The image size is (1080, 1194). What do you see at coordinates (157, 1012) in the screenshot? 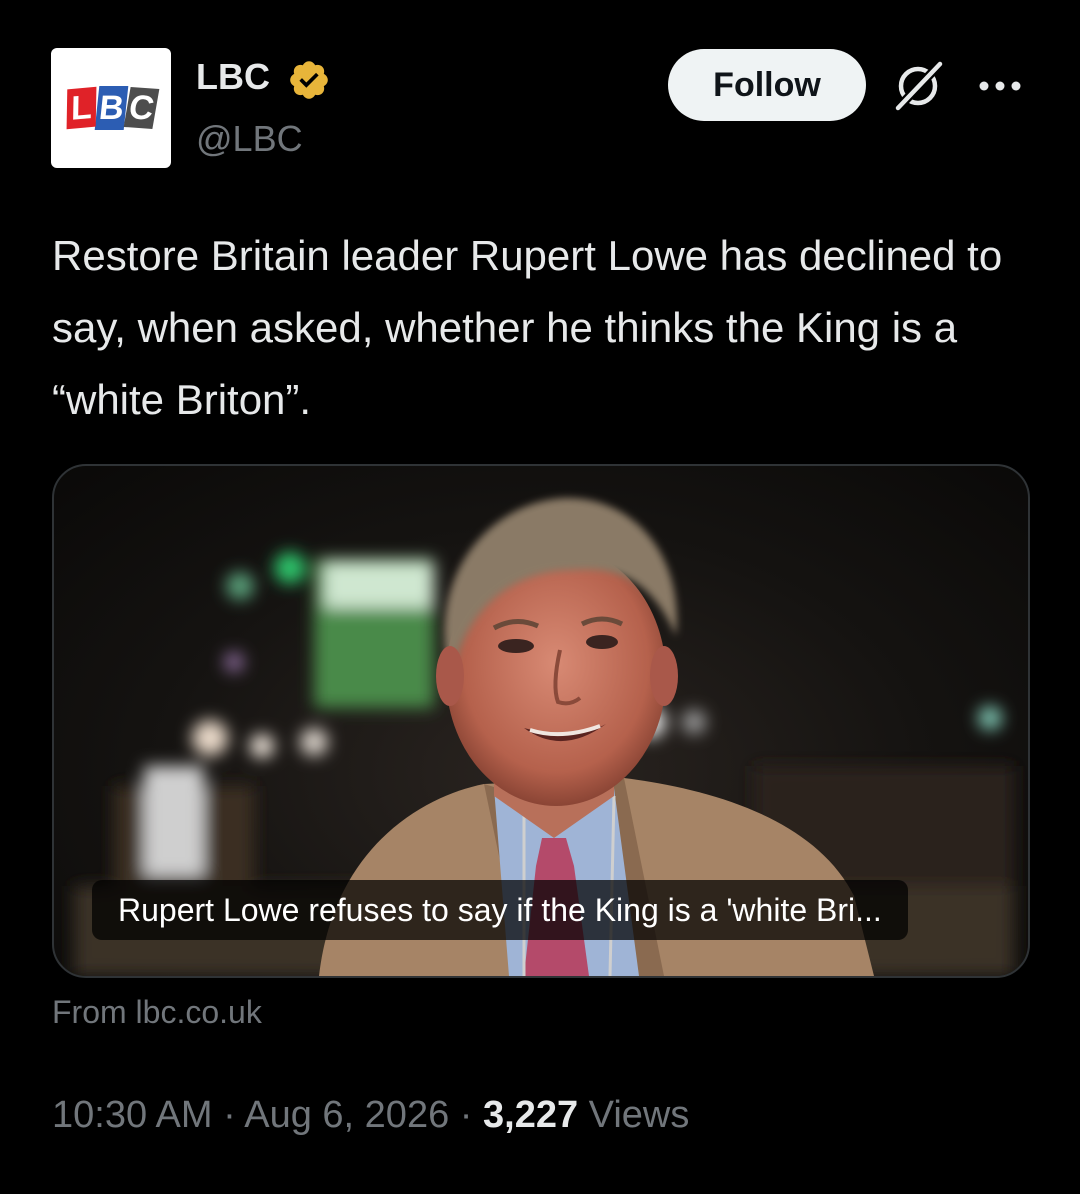
I see `link-source: From lbc.co.uk` at bounding box center [157, 1012].